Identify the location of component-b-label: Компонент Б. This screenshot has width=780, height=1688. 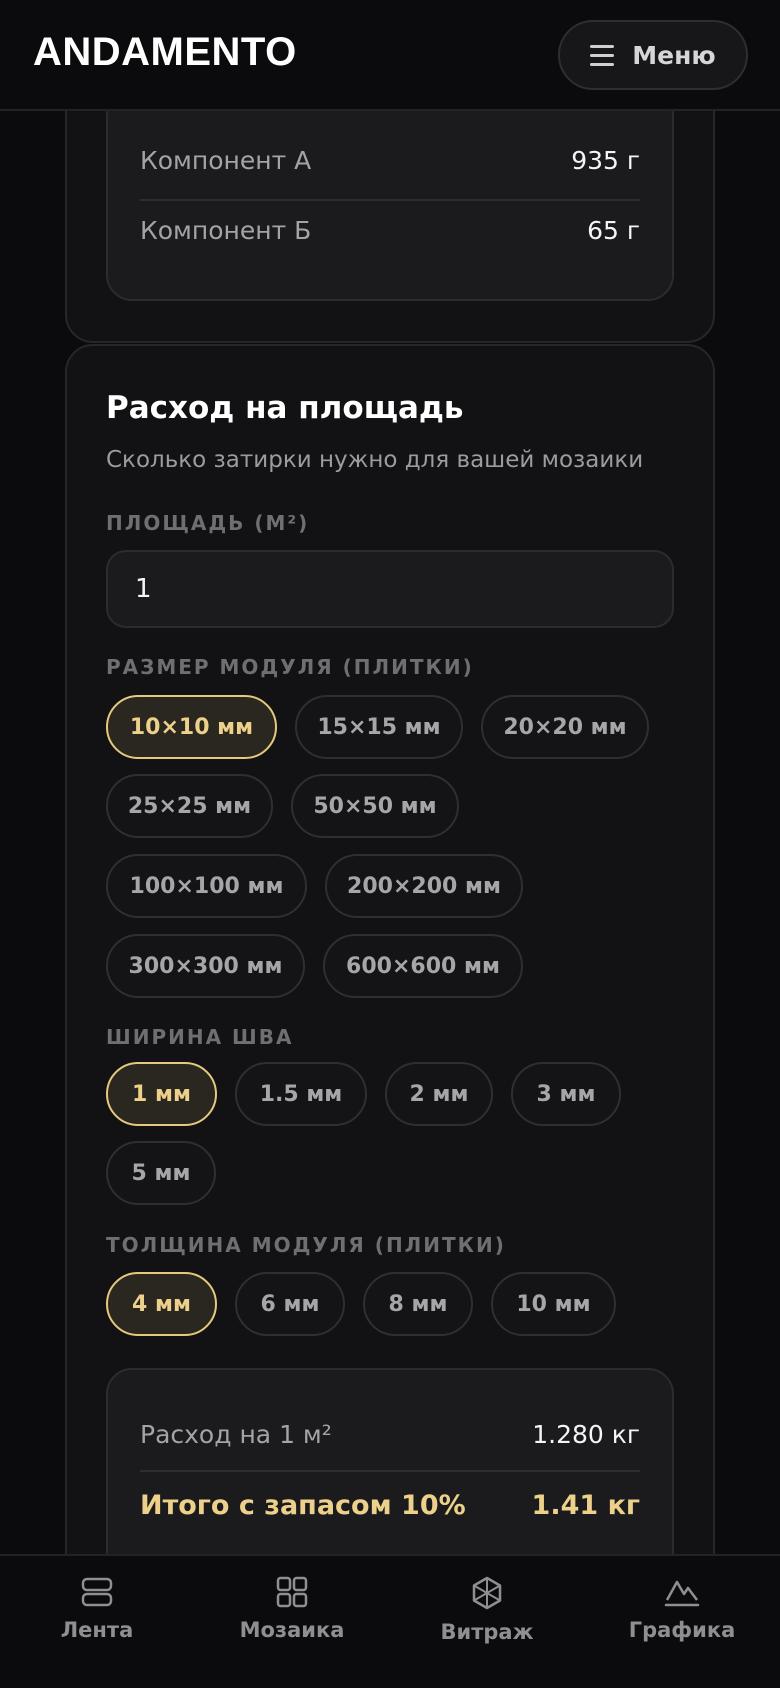
(226, 230).